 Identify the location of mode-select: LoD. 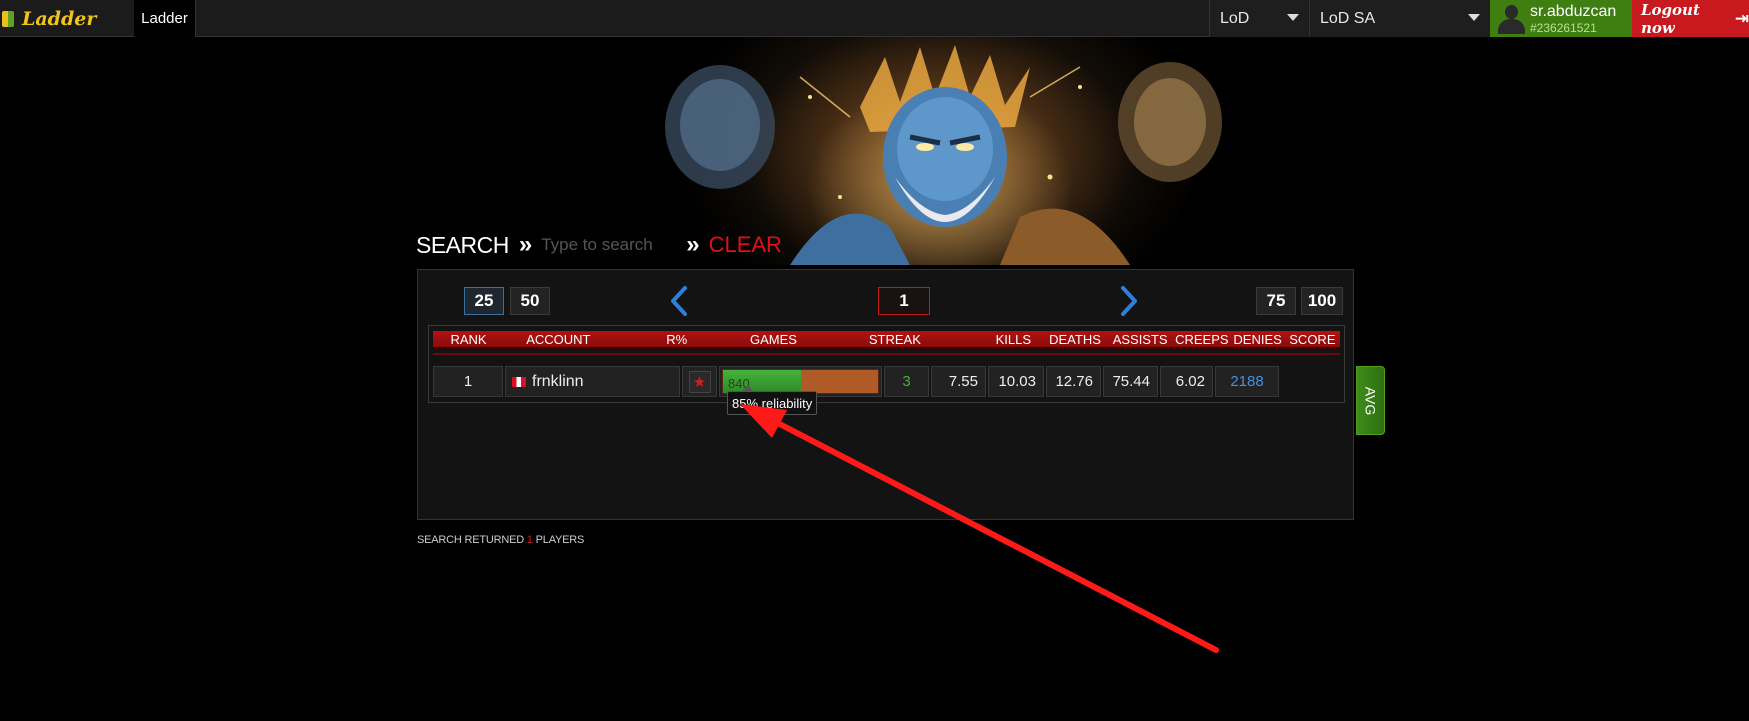
(1259, 18).